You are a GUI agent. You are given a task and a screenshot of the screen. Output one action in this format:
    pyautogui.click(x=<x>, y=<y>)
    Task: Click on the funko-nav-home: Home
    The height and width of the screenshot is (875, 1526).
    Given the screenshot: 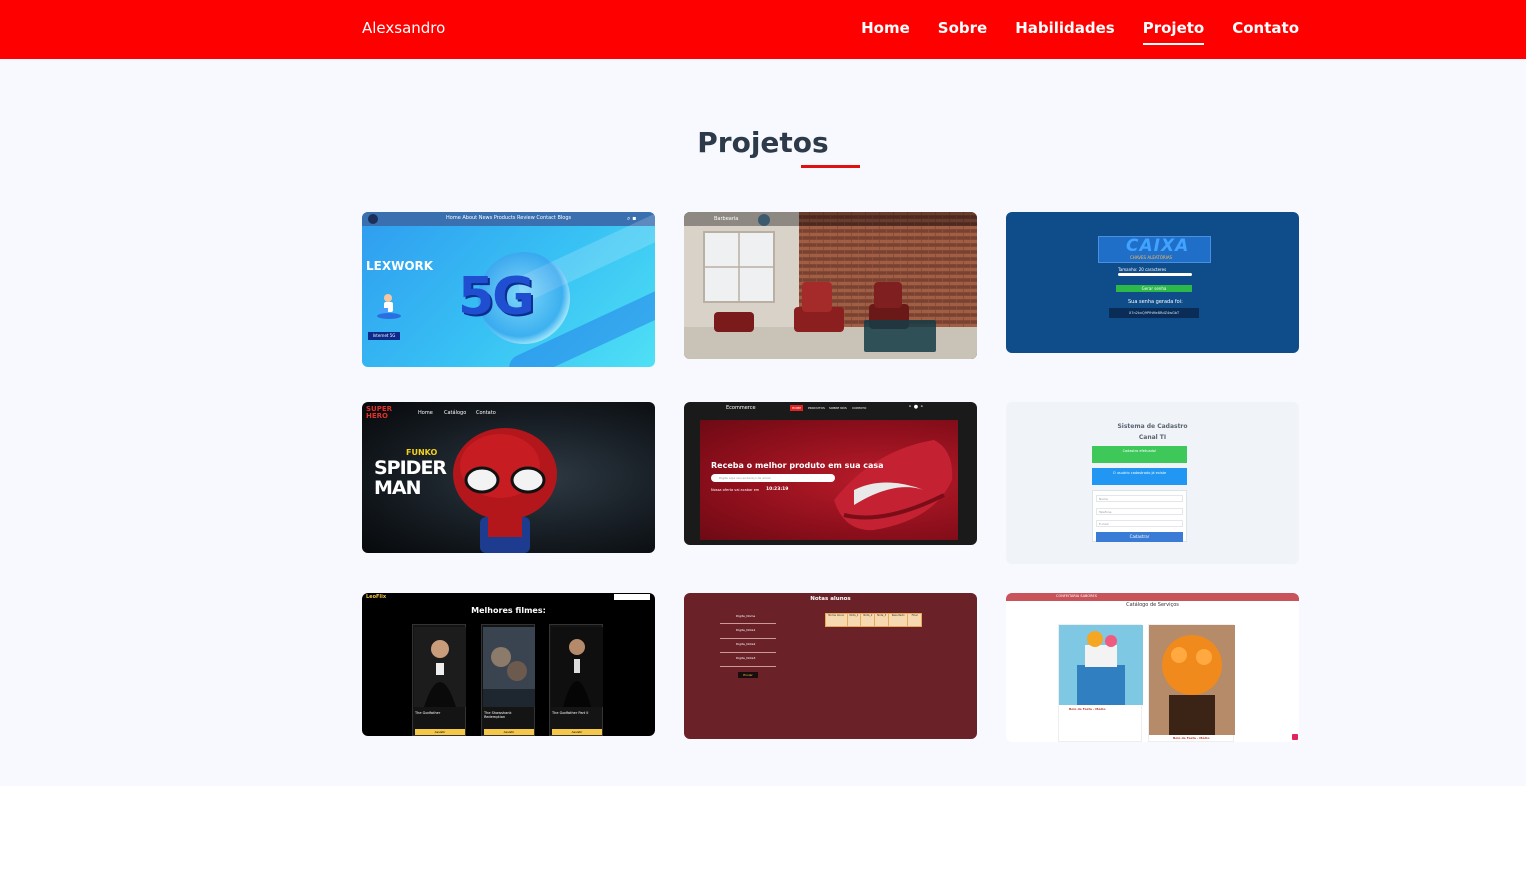 What is the action you would take?
    pyautogui.click(x=425, y=413)
    